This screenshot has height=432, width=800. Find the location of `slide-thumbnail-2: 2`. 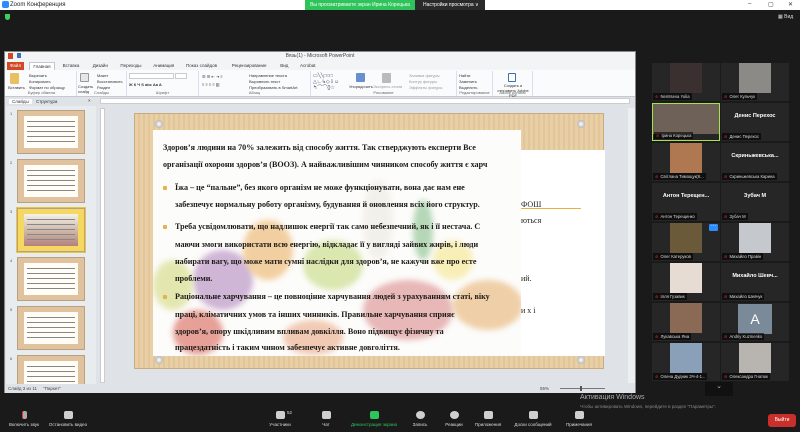

slide-thumbnail-2: 2 is located at coordinates (47, 181).